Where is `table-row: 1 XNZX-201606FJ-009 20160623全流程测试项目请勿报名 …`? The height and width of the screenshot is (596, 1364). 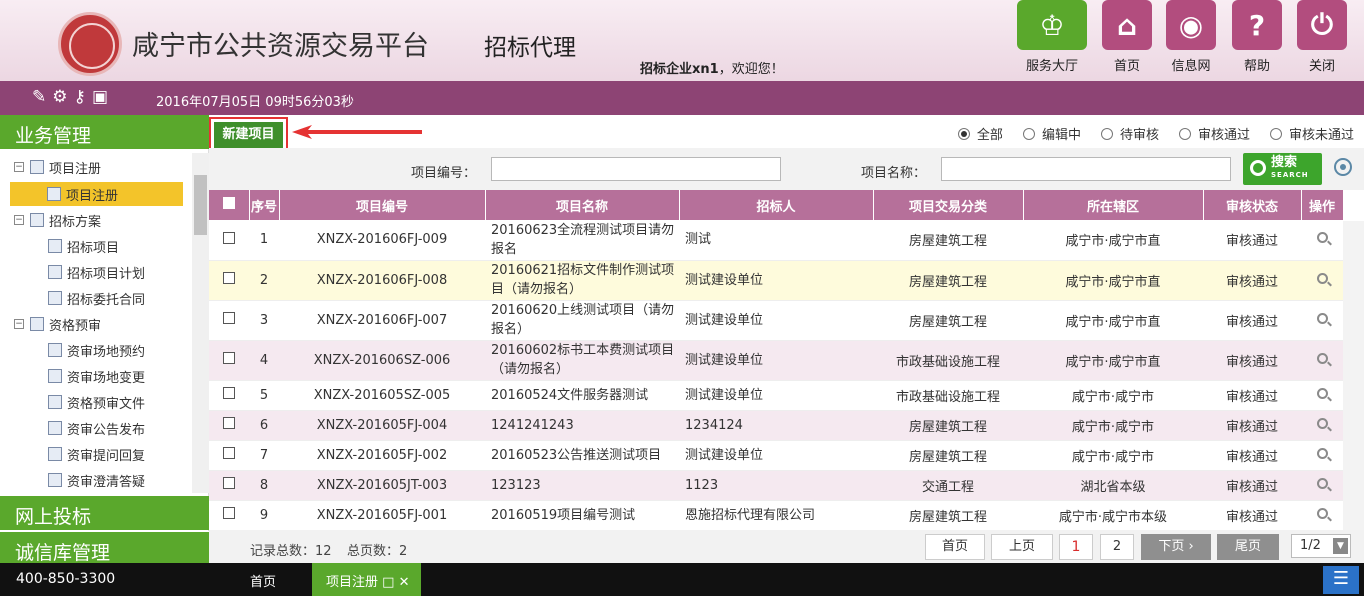 table-row: 1 XNZX-201606FJ-009 20160623全流程测试项目请勿报名 … is located at coordinates (776, 240).